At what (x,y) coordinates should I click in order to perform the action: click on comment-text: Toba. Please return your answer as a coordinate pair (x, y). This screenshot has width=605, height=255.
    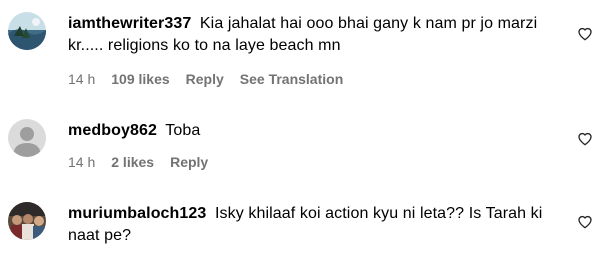
    Looking at the image, I should click on (183, 130).